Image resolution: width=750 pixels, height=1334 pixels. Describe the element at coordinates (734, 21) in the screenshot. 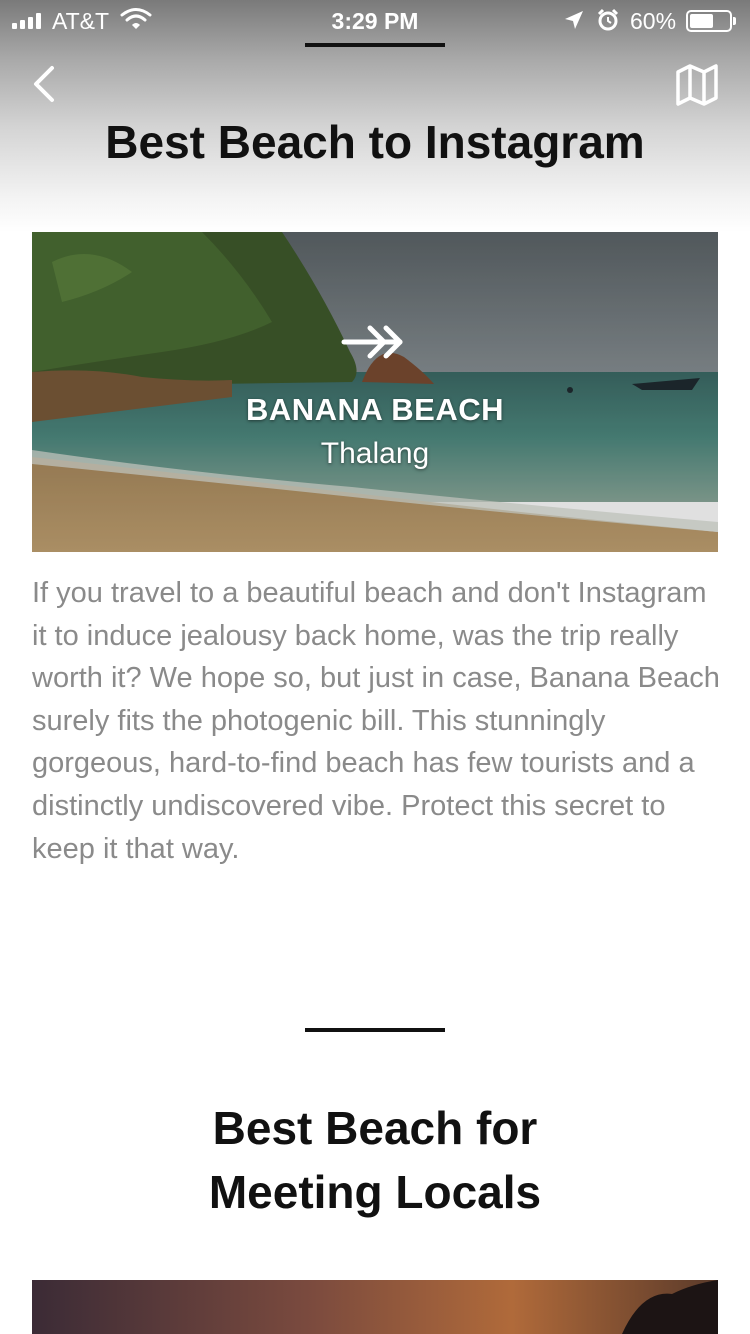

I see `battery-nub` at that location.